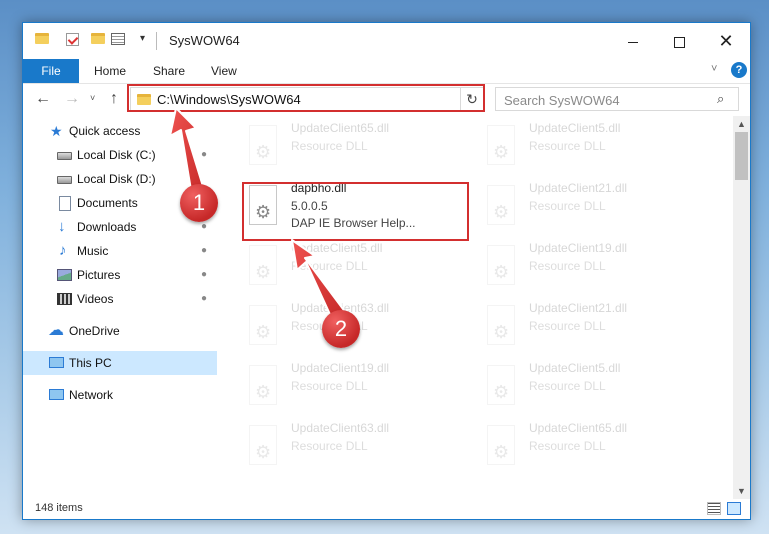 The height and width of the screenshot is (534, 769). I want to click on properties-check-icon, so click(72, 39).